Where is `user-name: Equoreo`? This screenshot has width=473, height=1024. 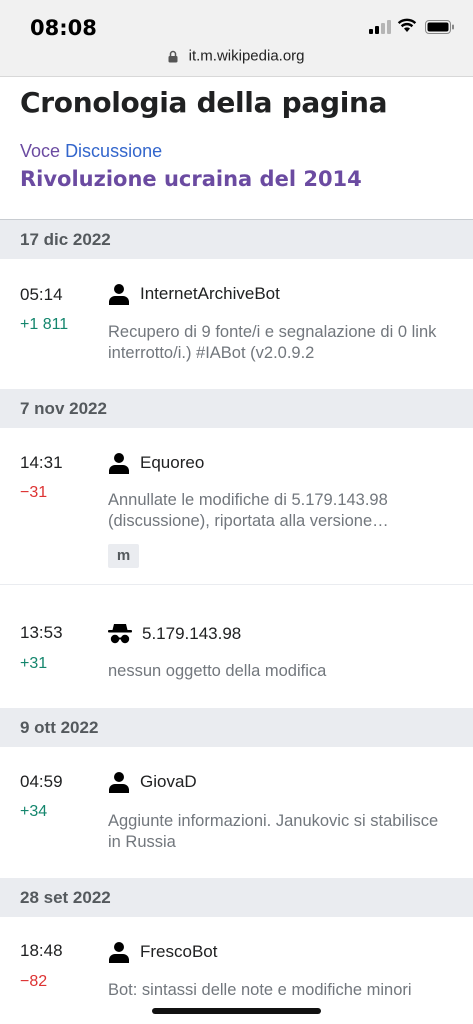
user-name: Equoreo is located at coordinates (172, 462).